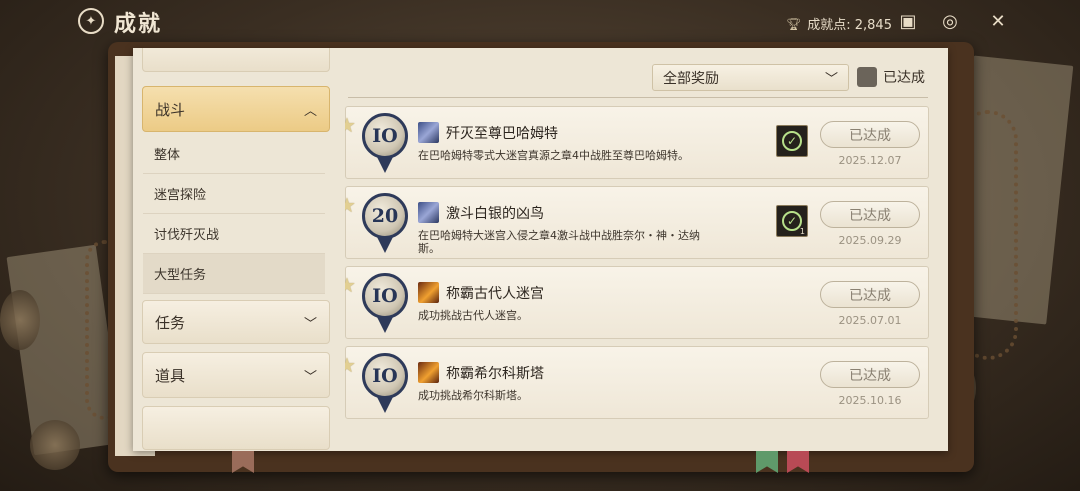  What do you see at coordinates (167, 155) in the screenshot?
I see `subcategory-label: 整体` at bounding box center [167, 155].